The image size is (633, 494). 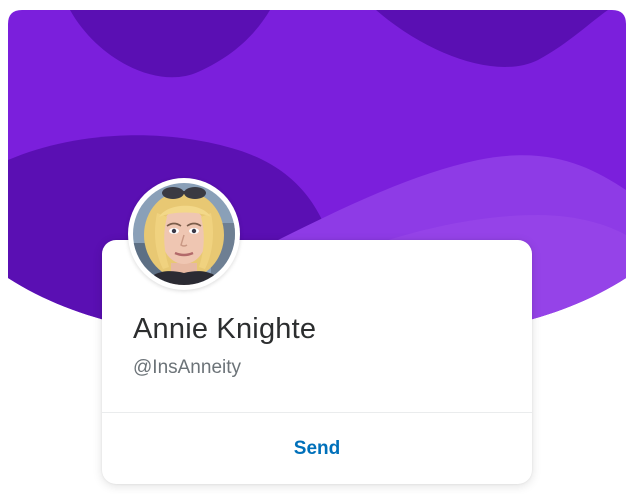 What do you see at coordinates (187, 367) in the screenshot?
I see `profile-handle: @InsAnneity` at bounding box center [187, 367].